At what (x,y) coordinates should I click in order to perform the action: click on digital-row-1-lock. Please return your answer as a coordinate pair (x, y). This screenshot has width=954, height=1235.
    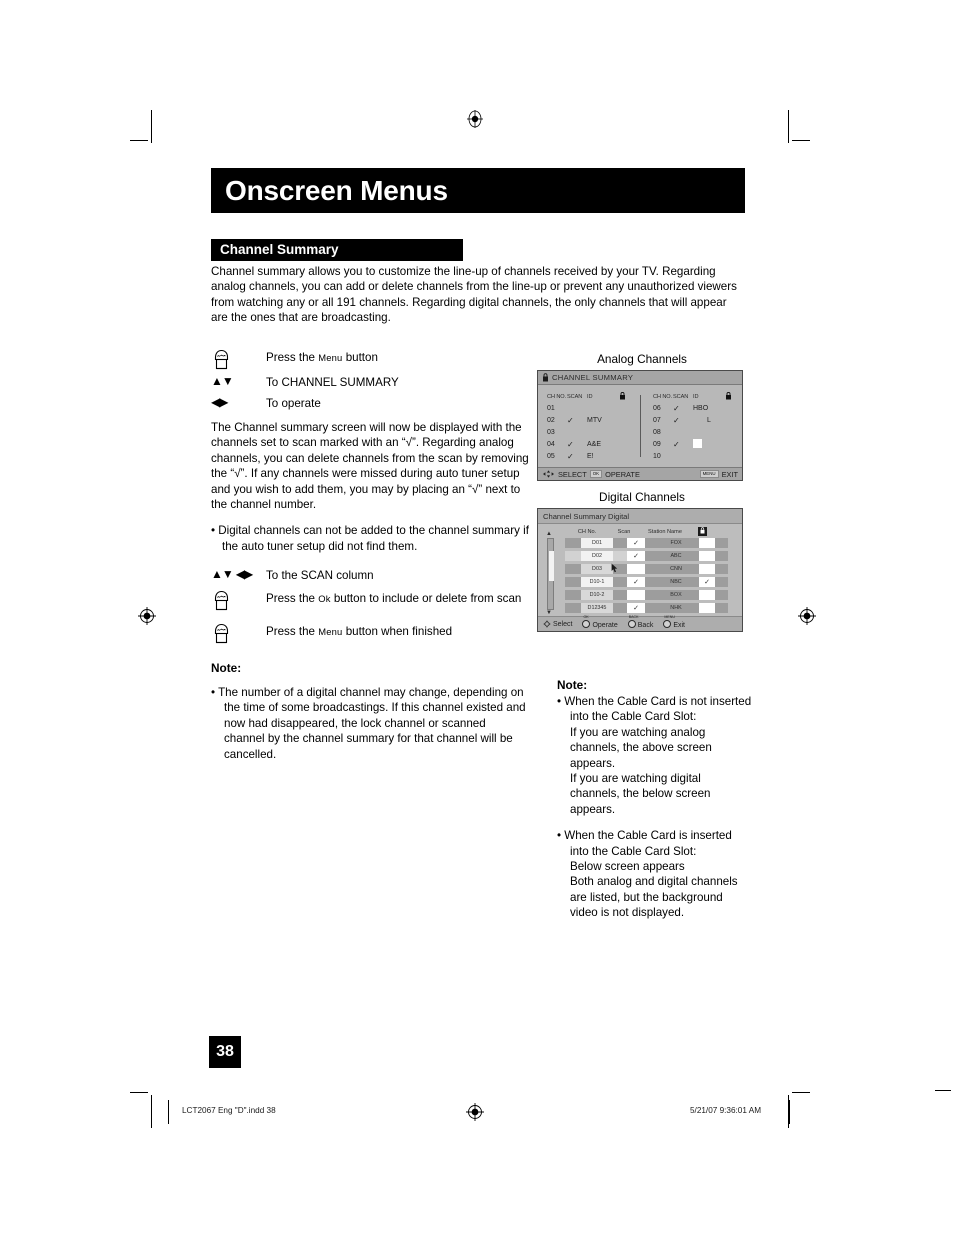
    Looking at the image, I should click on (707, 543).